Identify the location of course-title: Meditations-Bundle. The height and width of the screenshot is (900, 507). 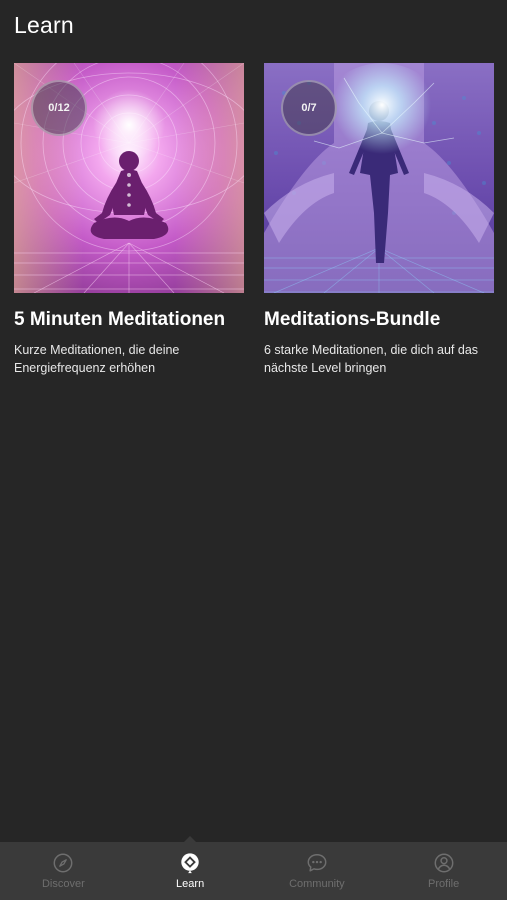
(379, 320).